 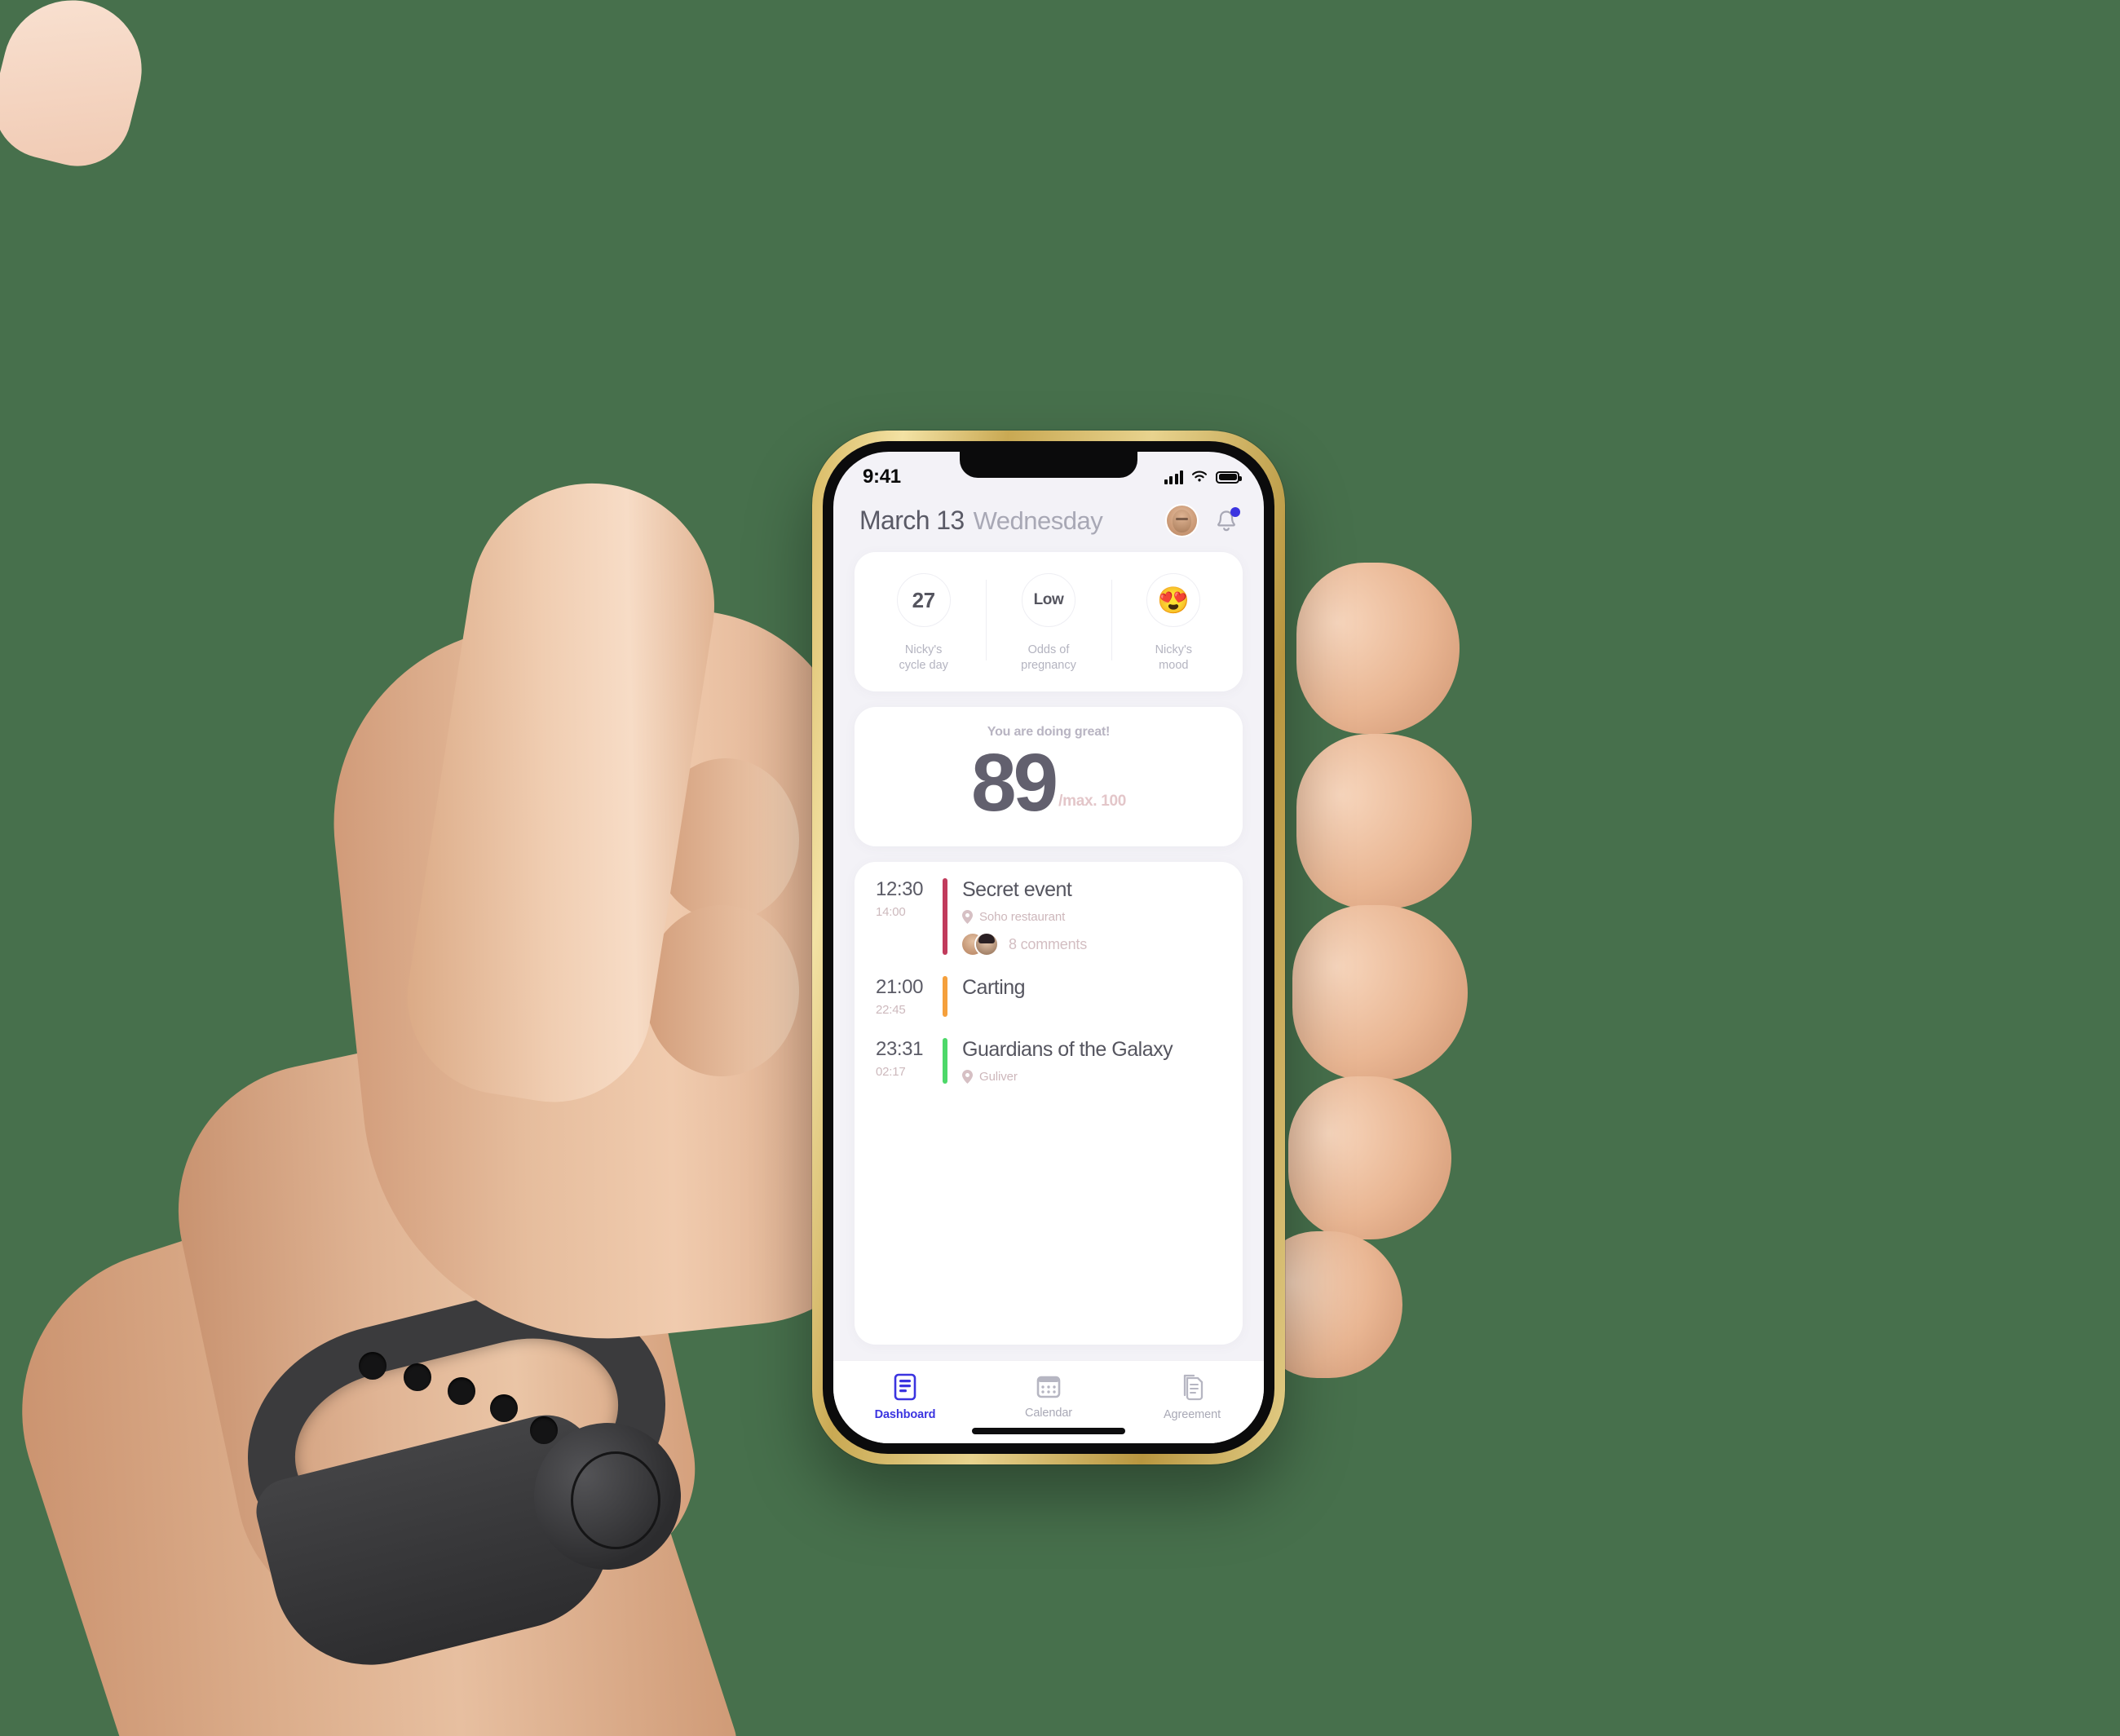 What do you see at coordinates (78, 89) in the screenshot?
I see `thumbnail` at bounding box center [78, 89].